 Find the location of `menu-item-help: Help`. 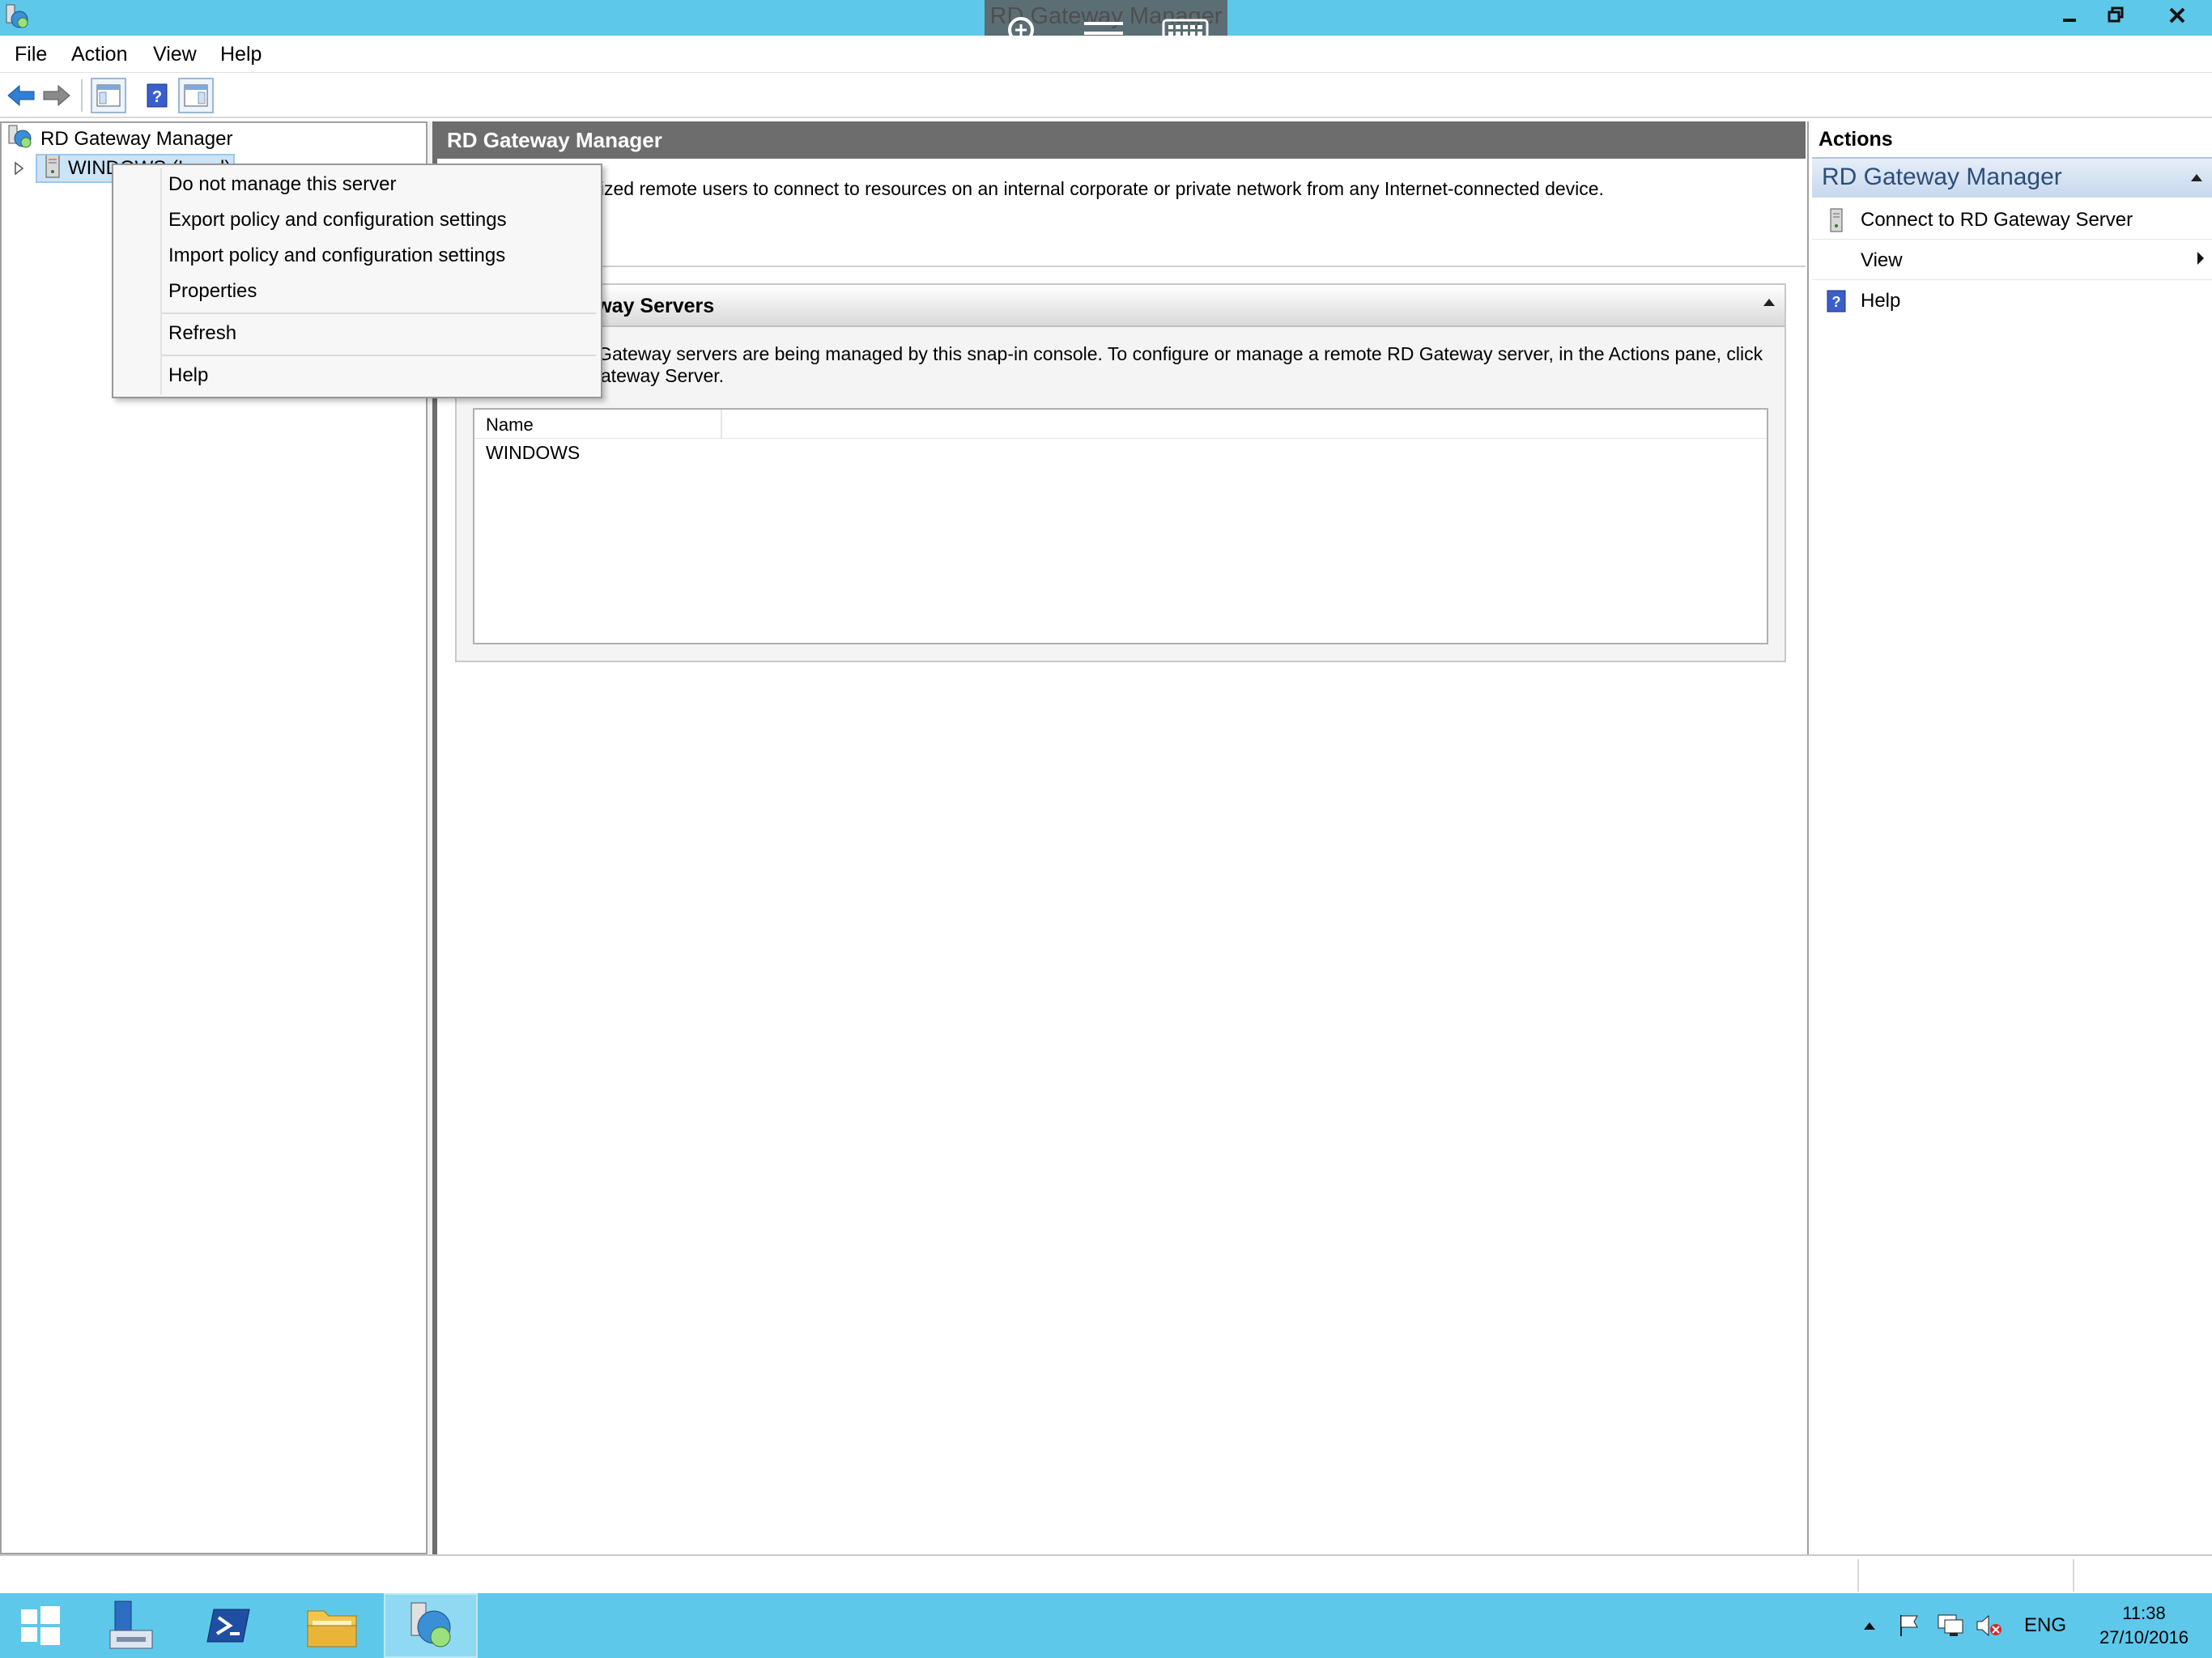

menu-item-help: Help is located at coordinates (188, 375).